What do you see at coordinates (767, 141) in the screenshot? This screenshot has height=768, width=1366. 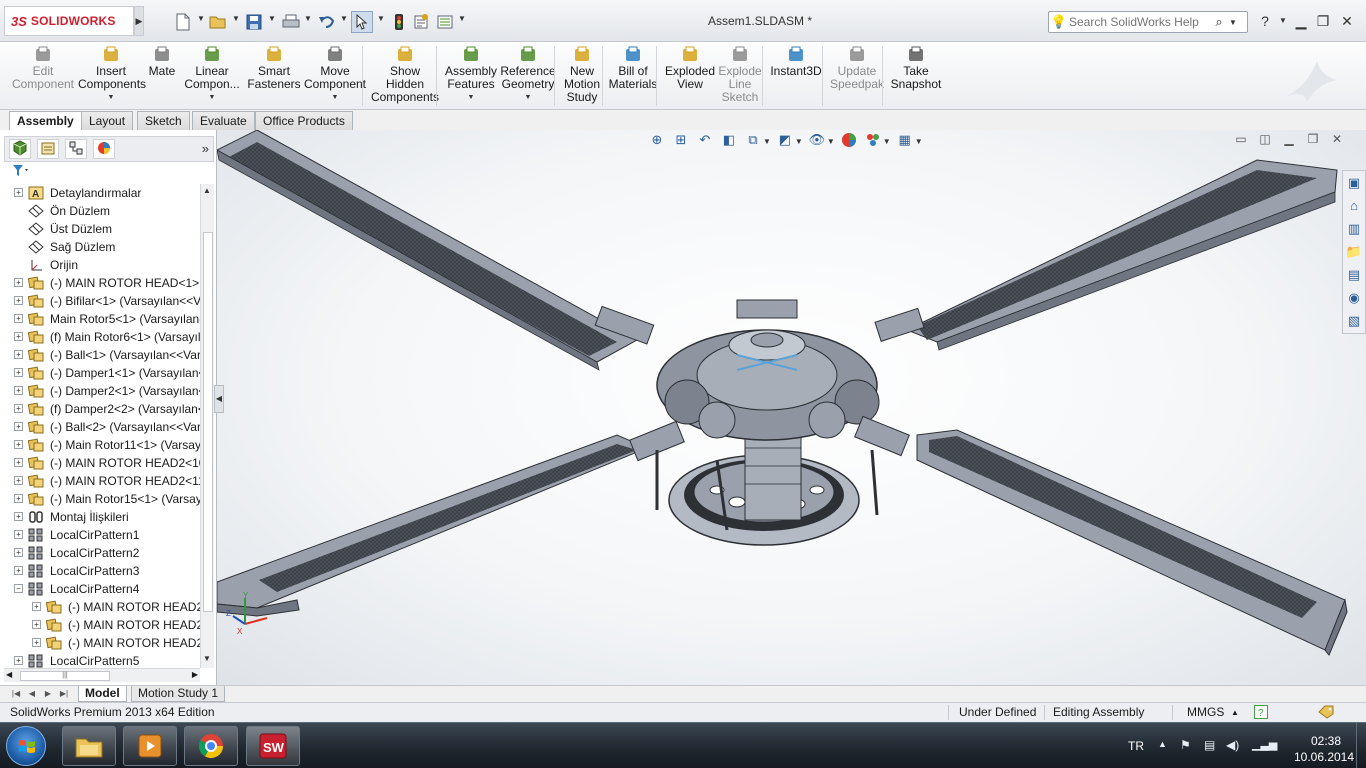 I see `view-orientation-dropdown: ▼` at bounding box center [767, 141].